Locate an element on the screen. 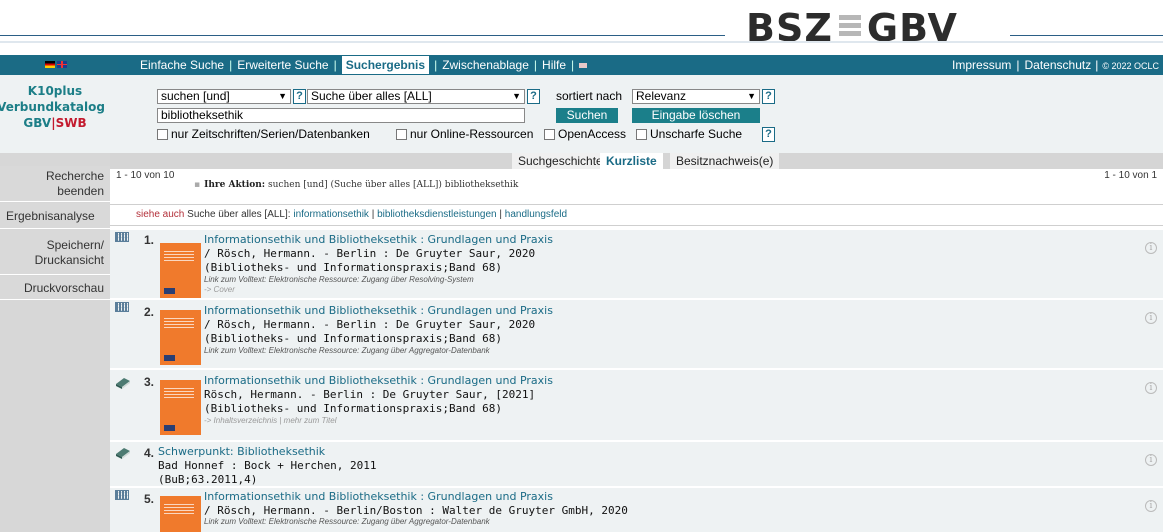 The height and width of the screenshot is (532, 1163). checkbox-zeitschriften: nur Zeitschriften/Serien/Datenbanken is located at coordinates (263, 134).